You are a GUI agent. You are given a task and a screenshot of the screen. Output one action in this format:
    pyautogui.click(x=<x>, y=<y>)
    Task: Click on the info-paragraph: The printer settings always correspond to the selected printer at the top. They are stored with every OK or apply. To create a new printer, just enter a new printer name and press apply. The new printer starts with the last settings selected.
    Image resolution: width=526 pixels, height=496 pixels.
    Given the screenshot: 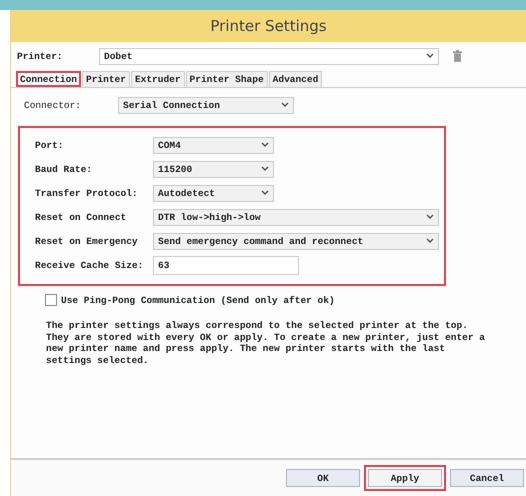 What is the action you would take?
    pyautogui.click(x=266, y=343)
    